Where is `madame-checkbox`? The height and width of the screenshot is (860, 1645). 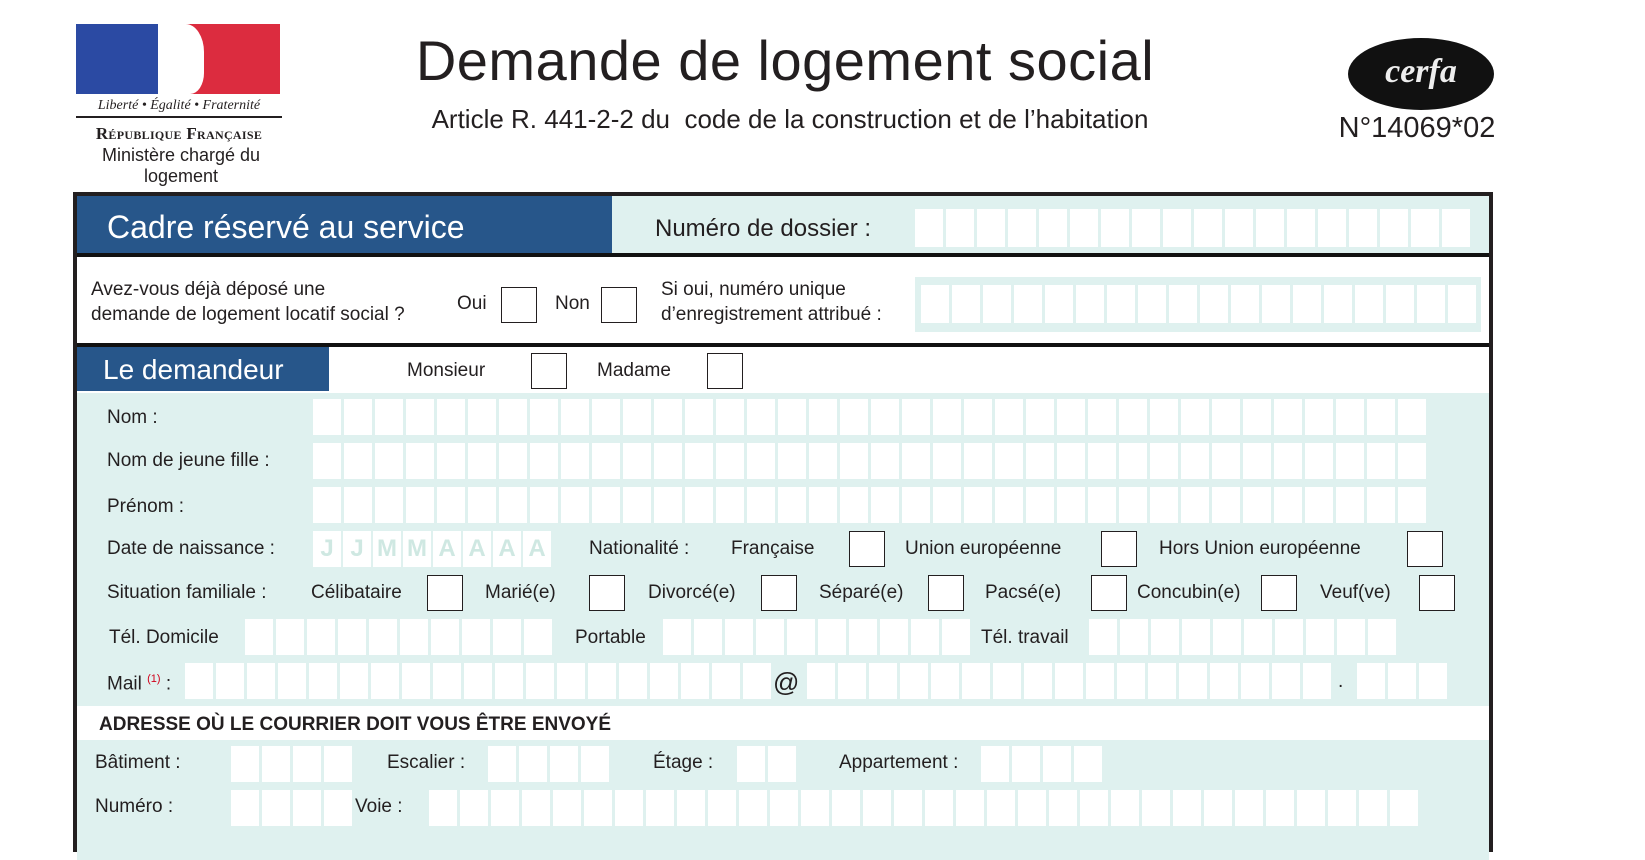
madame-checkbox is located at coordinates (725, 371).